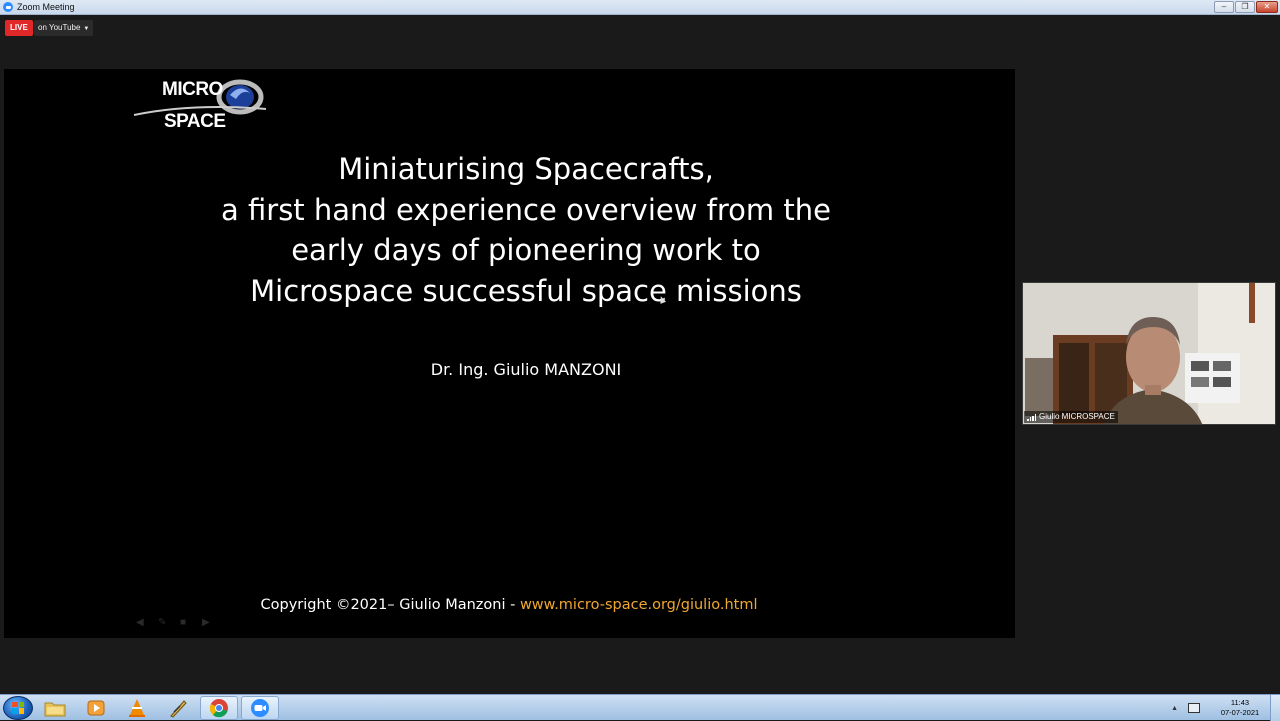 Image resolution: width=1280 pixels, height=721 pixels. I want to click on show-desktop-button, so click(1275, 708).